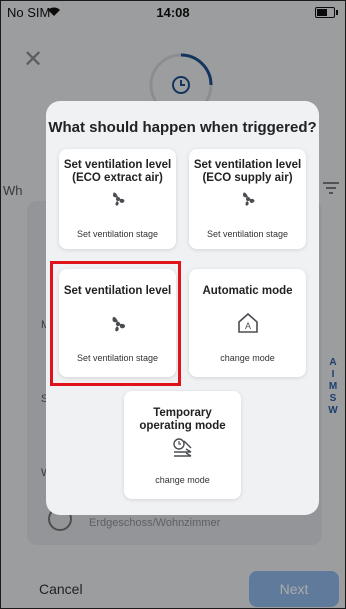 The image size is (346, 609). I want to click on timer-mode-icon, so click(183, 450).